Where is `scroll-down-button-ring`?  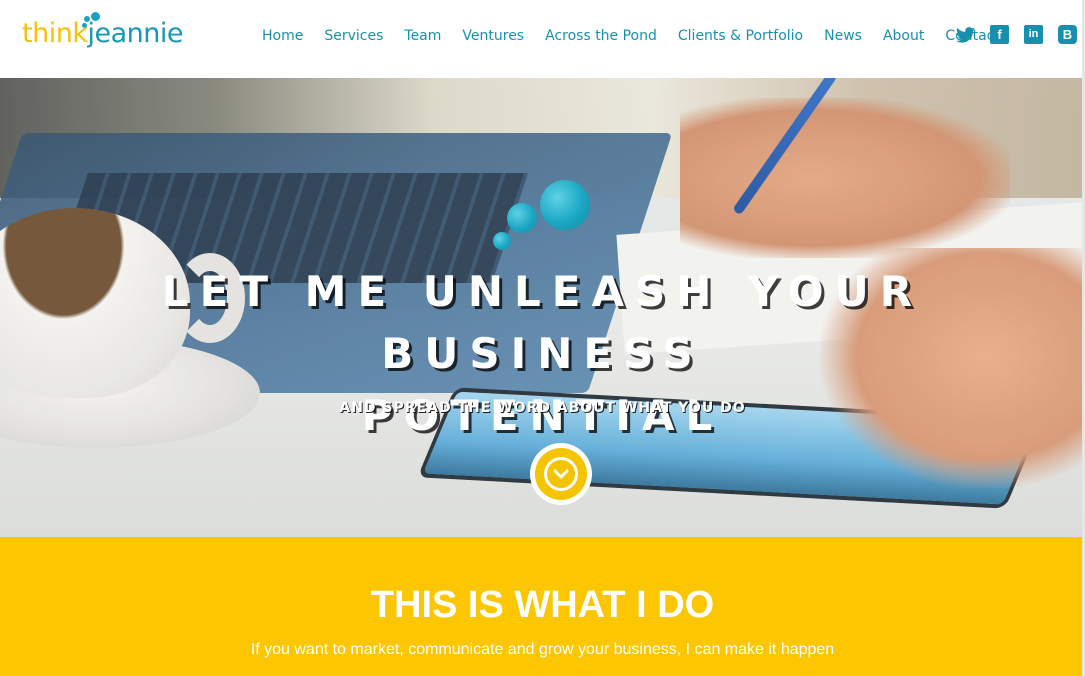
scroll-down-button-ring is located at coordinates (561, 474).